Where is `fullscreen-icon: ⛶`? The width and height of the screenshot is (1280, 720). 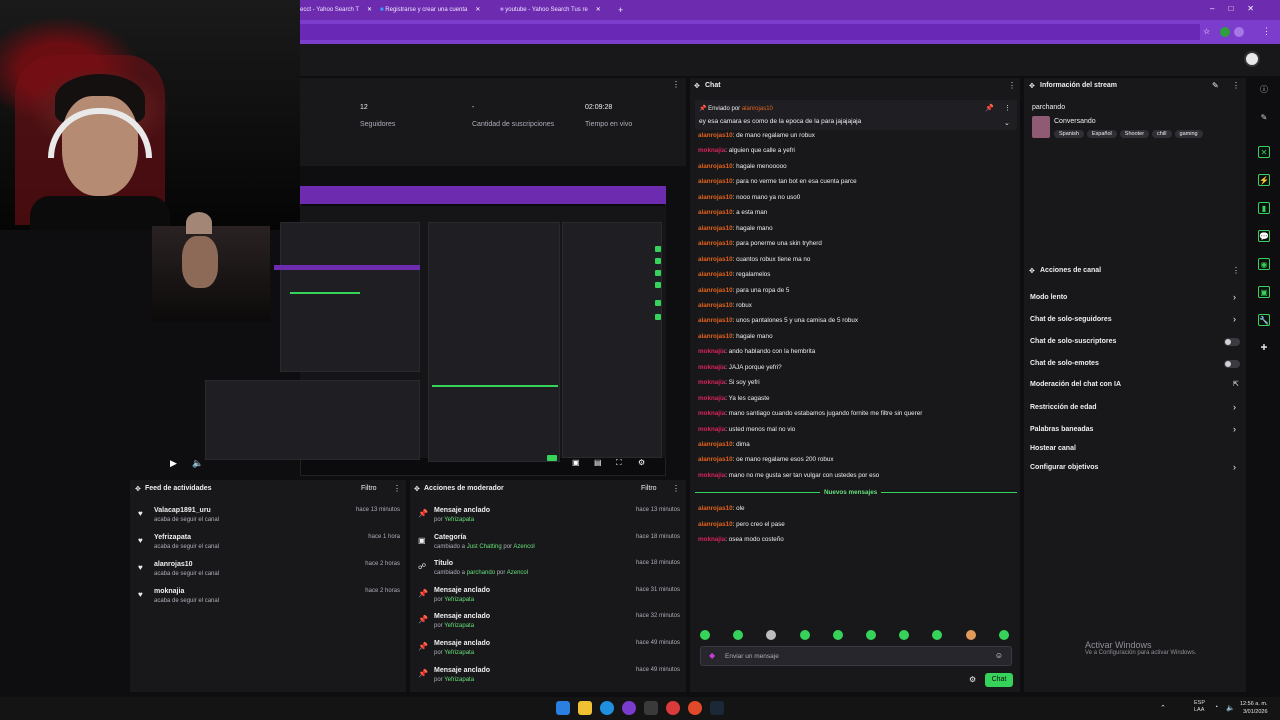
fullscreen-icon: ⛶ is located at coordinates (619, 463).